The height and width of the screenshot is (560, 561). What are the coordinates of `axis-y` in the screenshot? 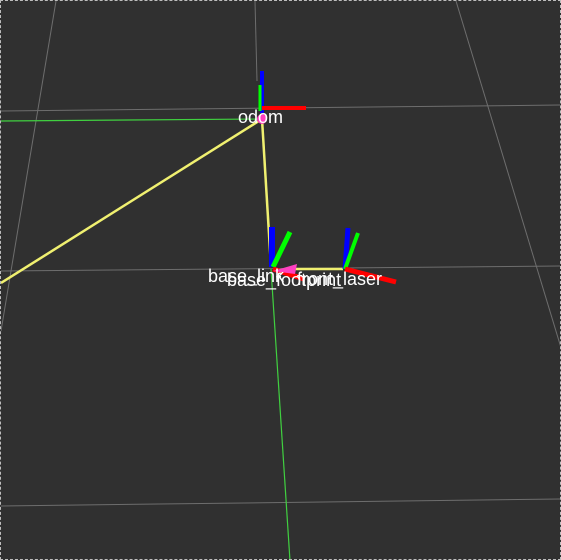 It's located at (281, 249).